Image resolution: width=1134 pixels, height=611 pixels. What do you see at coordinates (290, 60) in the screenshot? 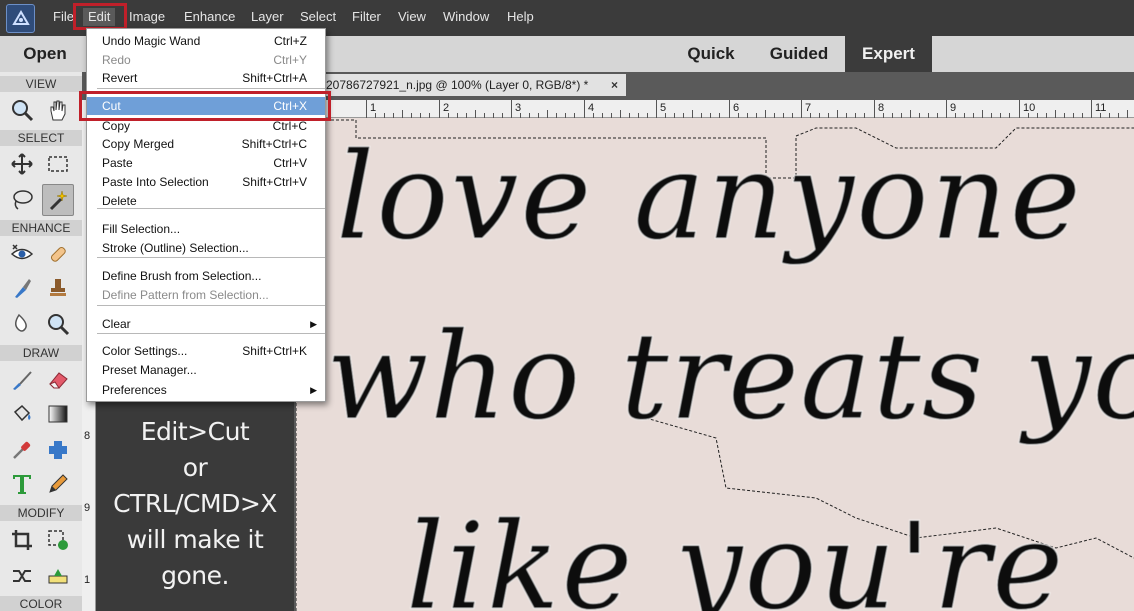
I see `menu-item-shortcut: Ctrl+Y` at bounding box center [290, 60].